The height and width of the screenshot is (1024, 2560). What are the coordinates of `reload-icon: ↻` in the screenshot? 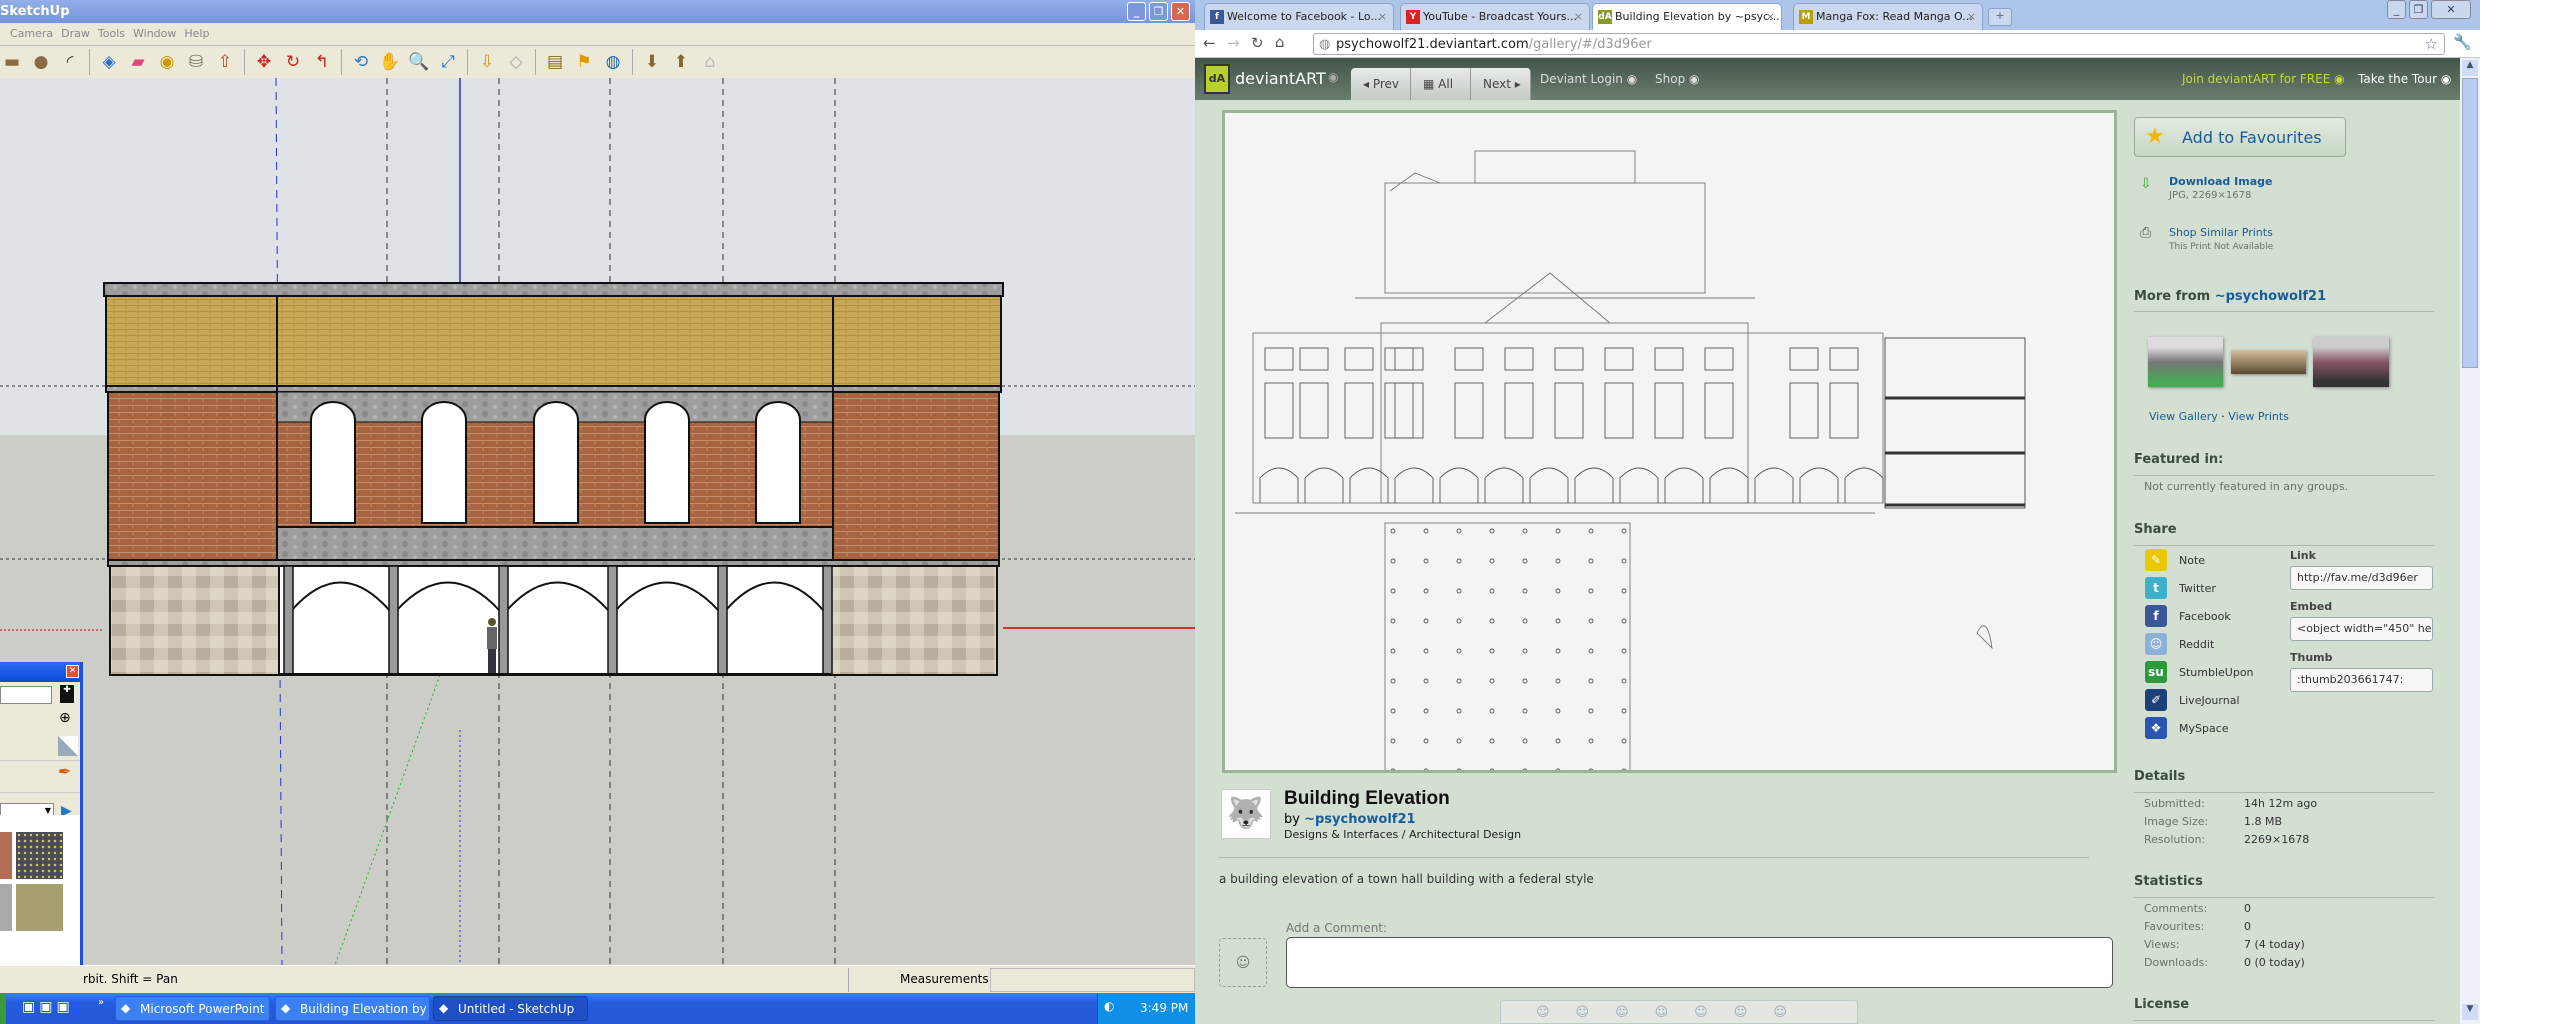 It's located at (1257, 43).